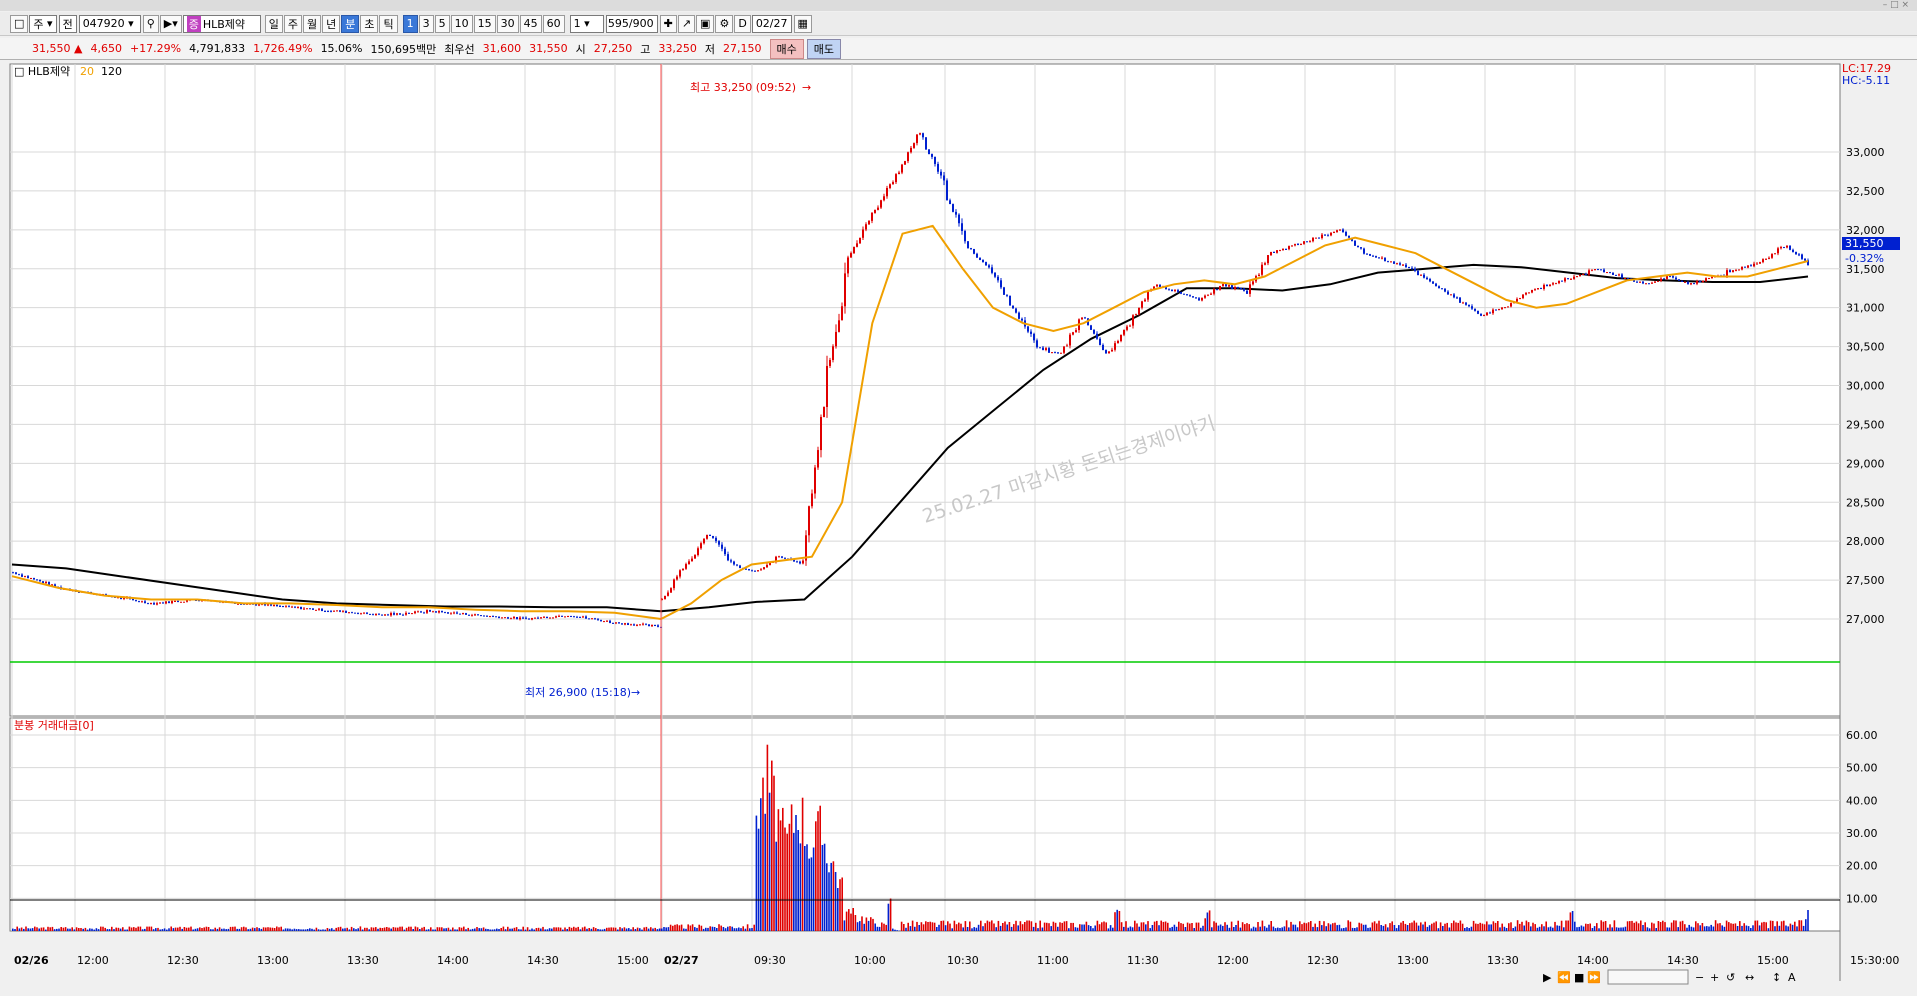  Describe the element at coordinates (170, 23) in the screenshot. I see `speaker-icon: ▶▾` at that location.